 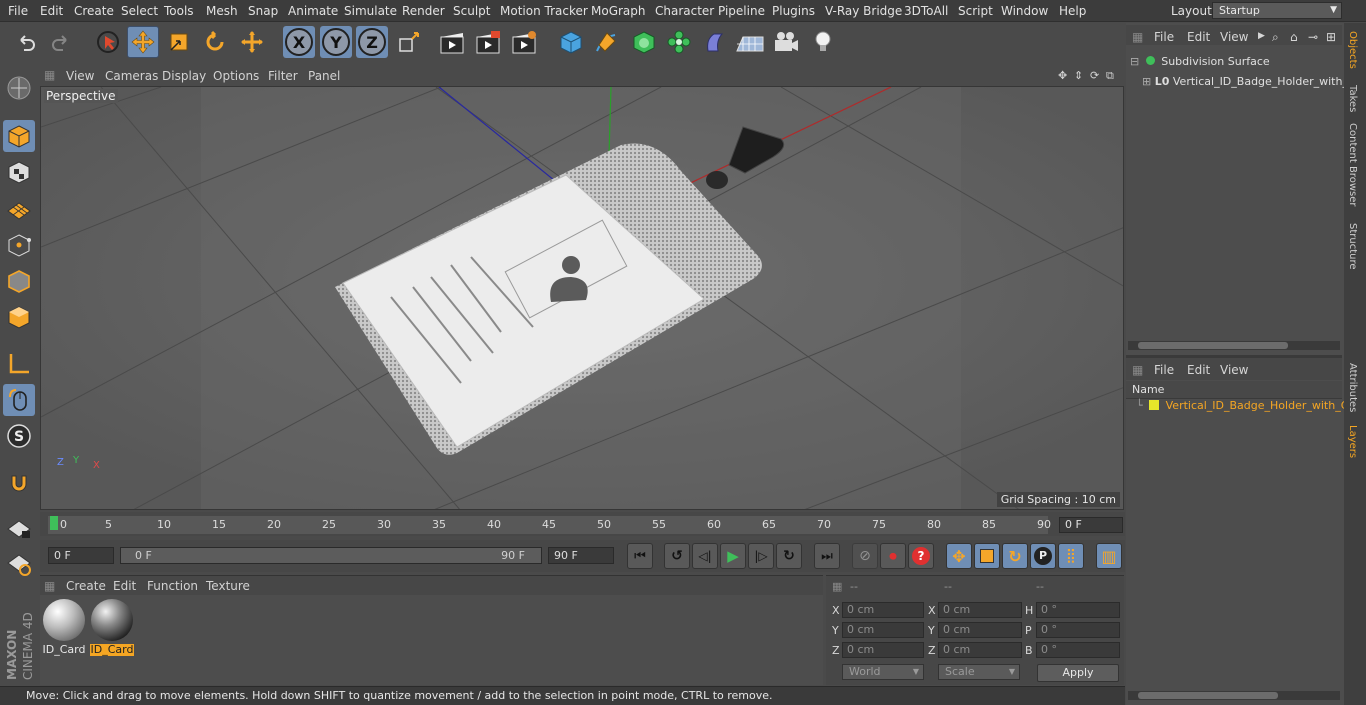 I want to click on arrow-right-icon: ▶, so click(x=1261, y=36).